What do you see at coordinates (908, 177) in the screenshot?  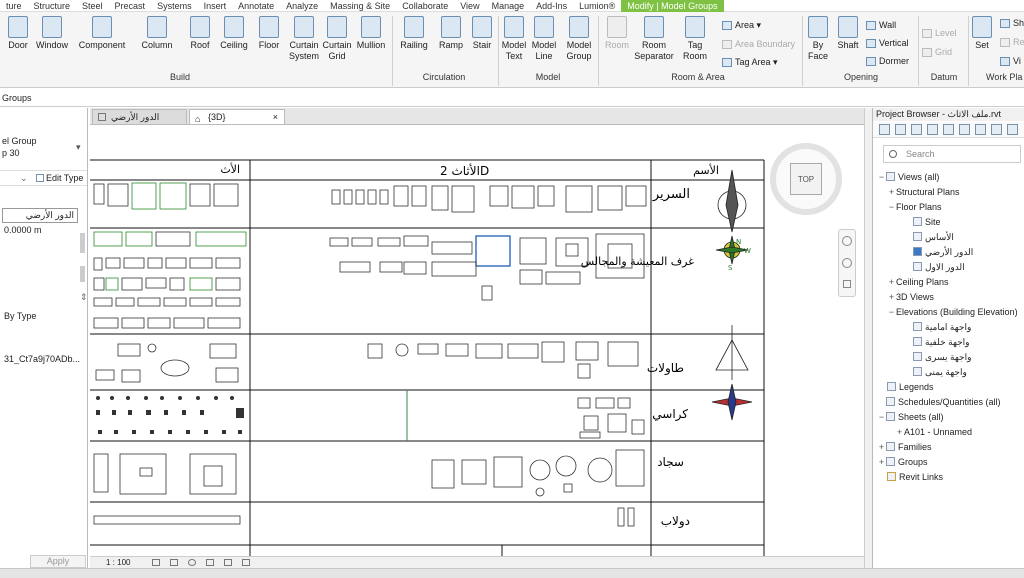 I see `tree-views-all: − Views (all)` at bounding box center [908, 177].